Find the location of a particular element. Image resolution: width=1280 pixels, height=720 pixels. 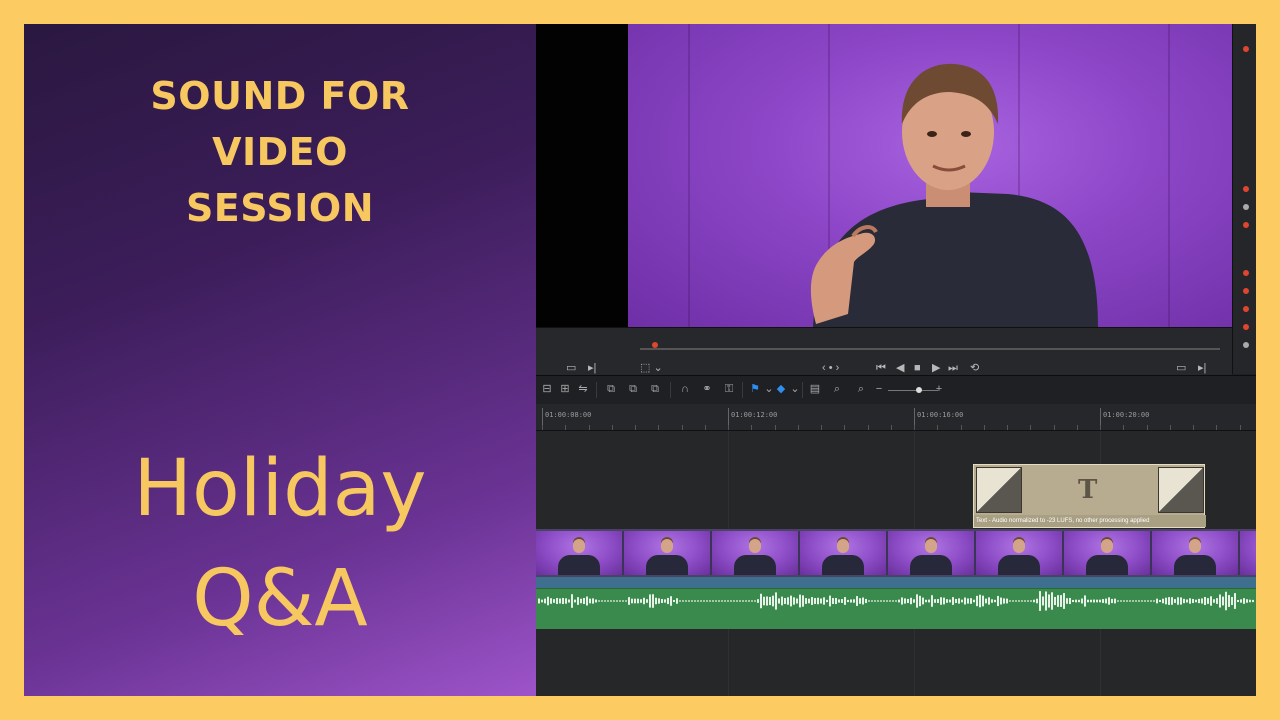

title-clip-end-thumb is located at coordinates (1181, 490).